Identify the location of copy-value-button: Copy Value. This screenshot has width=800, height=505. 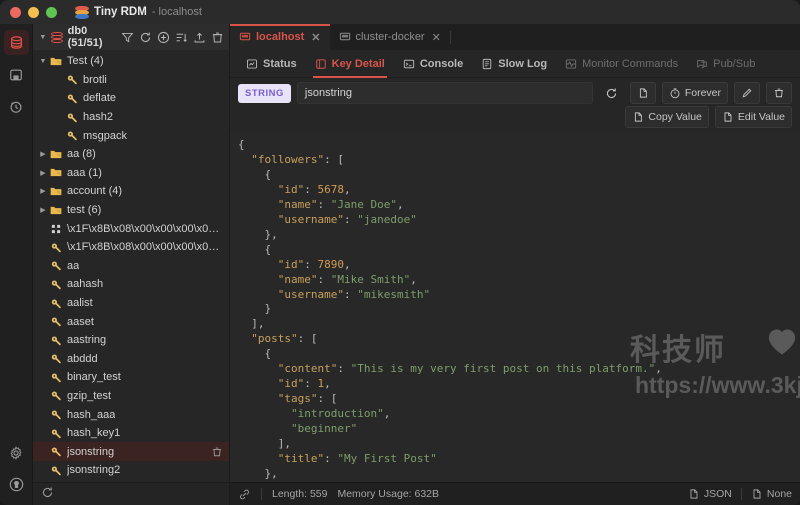
(667, 117).